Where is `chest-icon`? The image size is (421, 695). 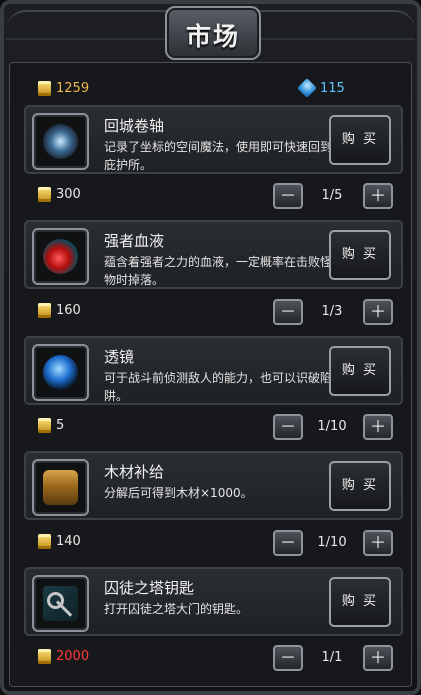
chest-icon is located at coordinates (60, 487).